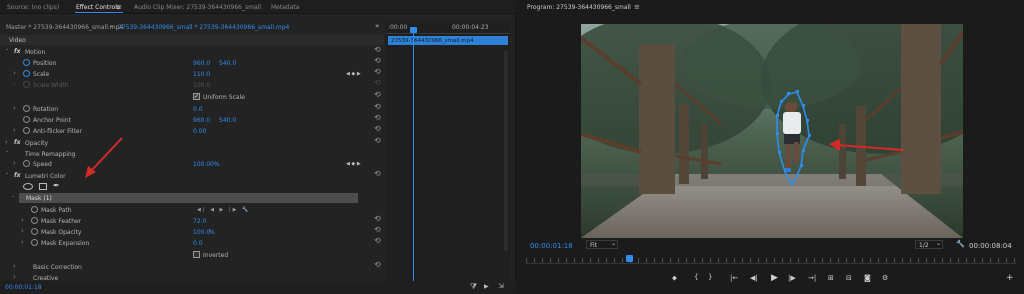  Describe the element at coordinates (506, 151) in the screenshot. I see `timeline-scrollbar` at that location.